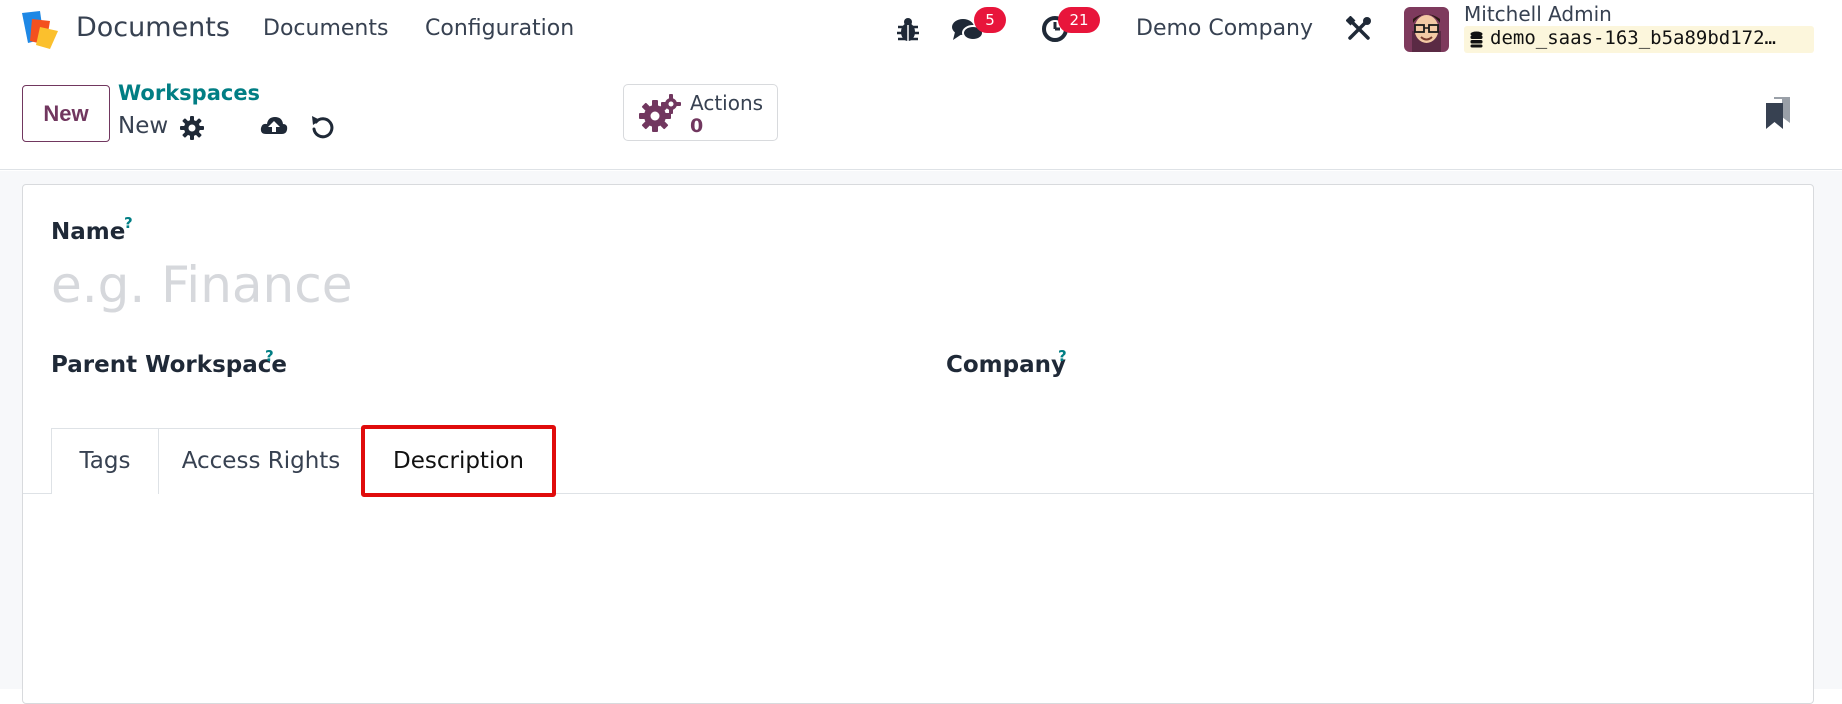 This screenshot has width=1842, height=704. I want to click on avatar, so click(1426, 29).